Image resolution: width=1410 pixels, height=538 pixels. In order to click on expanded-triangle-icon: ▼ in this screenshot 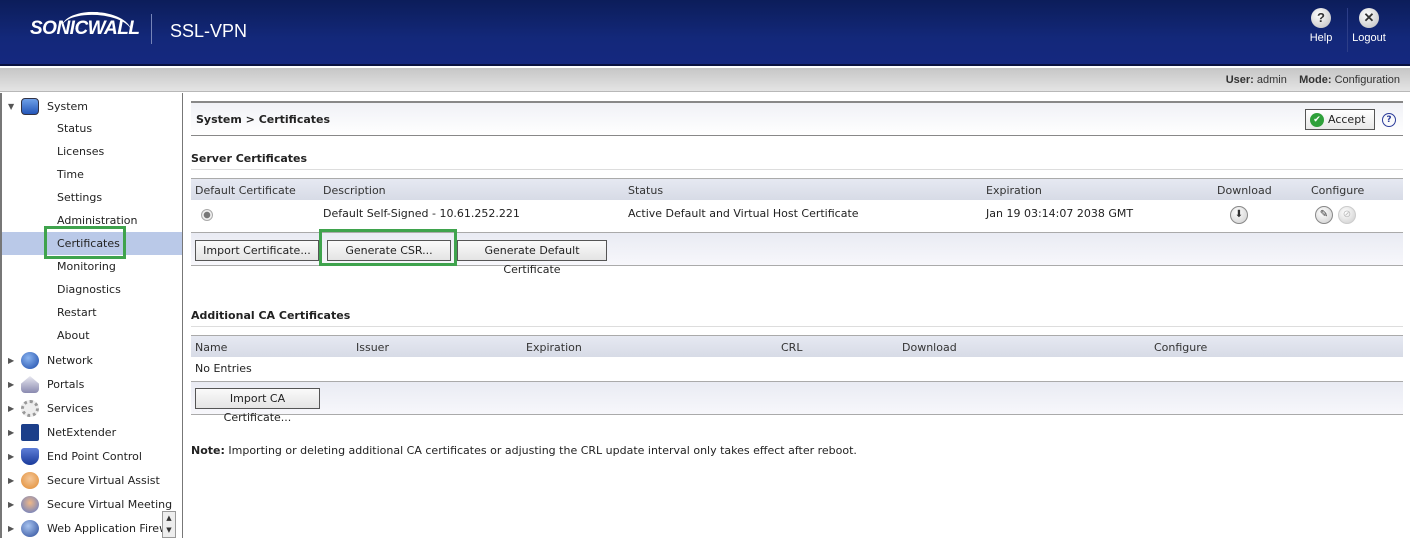, I will do `click(11, 106)`.